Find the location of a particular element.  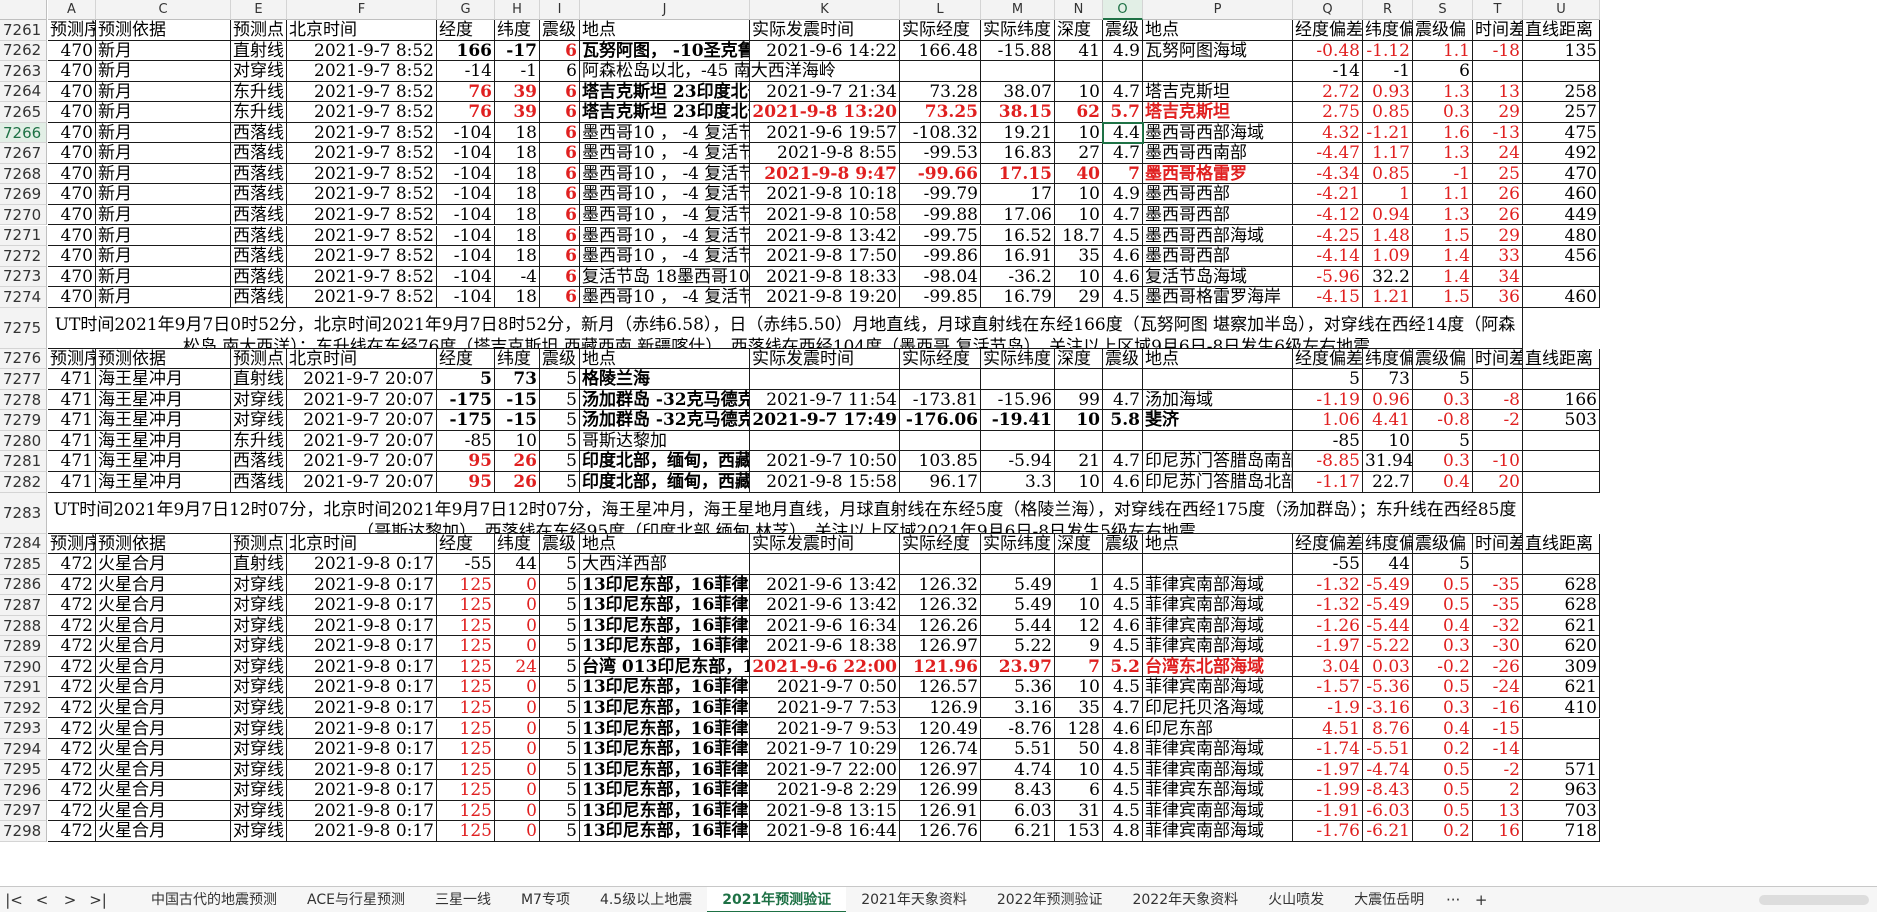

cell-lon: -14 is located at coordinates (466, 71).